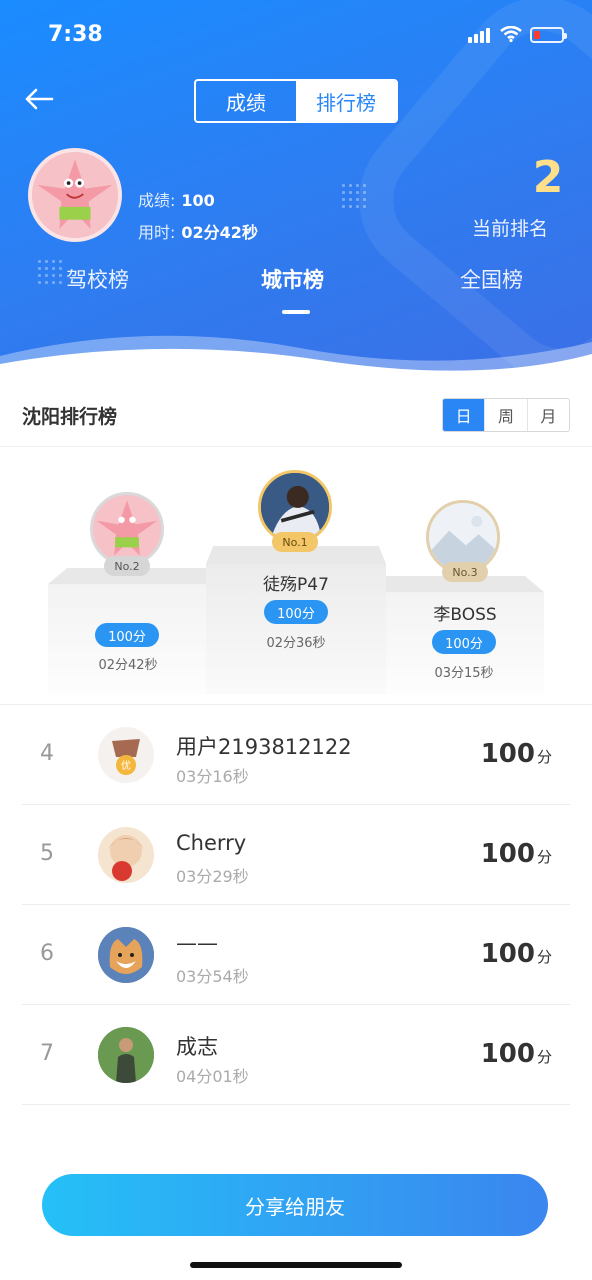 Image resolution: width=592 pixels, height=1280 pixels. What do you see at coordinates (491, 279) in the screenshot?
I see `tab-national: 全国榜` at bounding box center [491, 279].